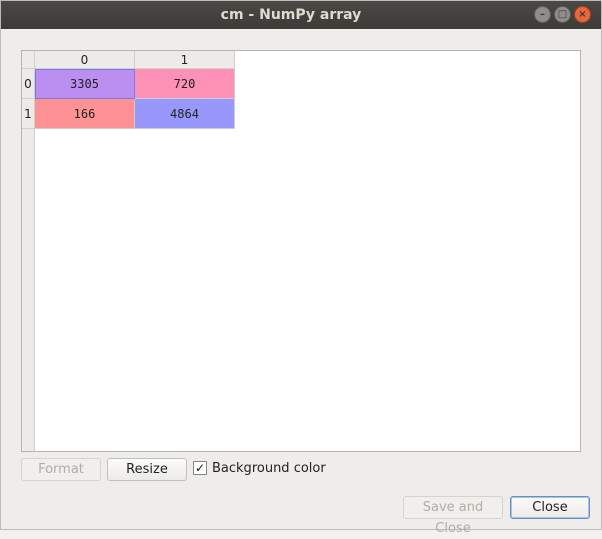  I want to click on cell-1-0: 166, so click(85, 114).